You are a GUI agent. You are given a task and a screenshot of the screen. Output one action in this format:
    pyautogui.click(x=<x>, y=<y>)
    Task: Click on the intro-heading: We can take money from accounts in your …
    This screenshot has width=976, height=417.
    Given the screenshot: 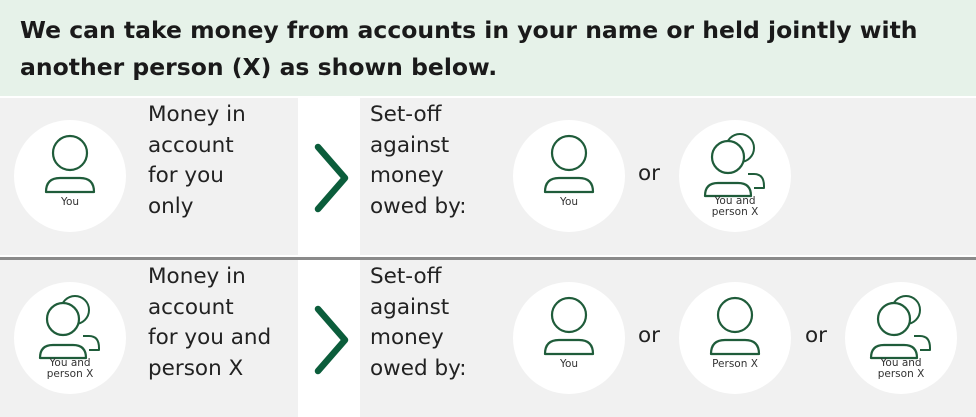 What is the action you would take?
    pyautogui.click(x=469, y=48)
    